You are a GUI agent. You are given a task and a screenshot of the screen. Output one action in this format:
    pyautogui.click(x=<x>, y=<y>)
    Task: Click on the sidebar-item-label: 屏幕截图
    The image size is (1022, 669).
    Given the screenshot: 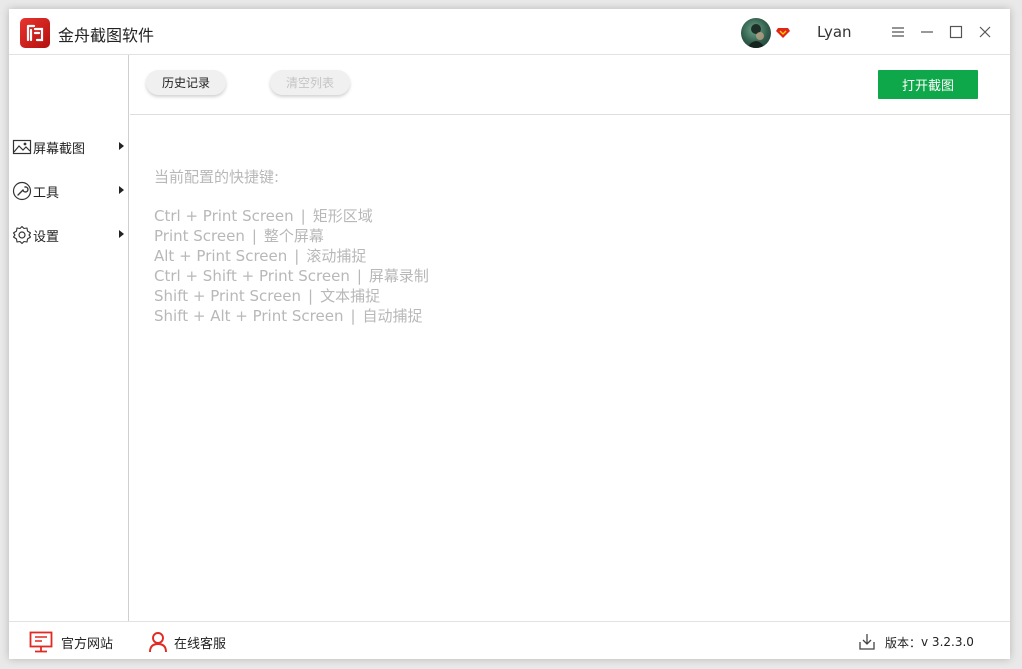 What is the action you would take?
    pyautogui.click(x=59, y=149)
    